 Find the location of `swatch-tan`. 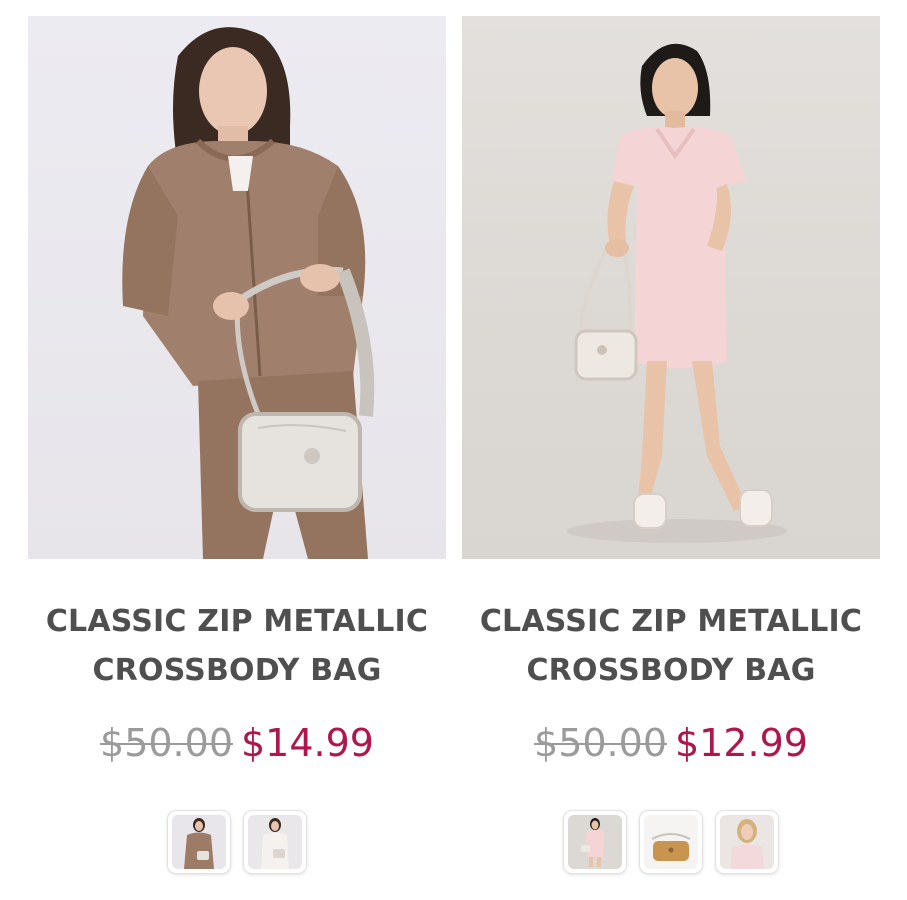

swatch-tan is located at coordinates (671, 842).